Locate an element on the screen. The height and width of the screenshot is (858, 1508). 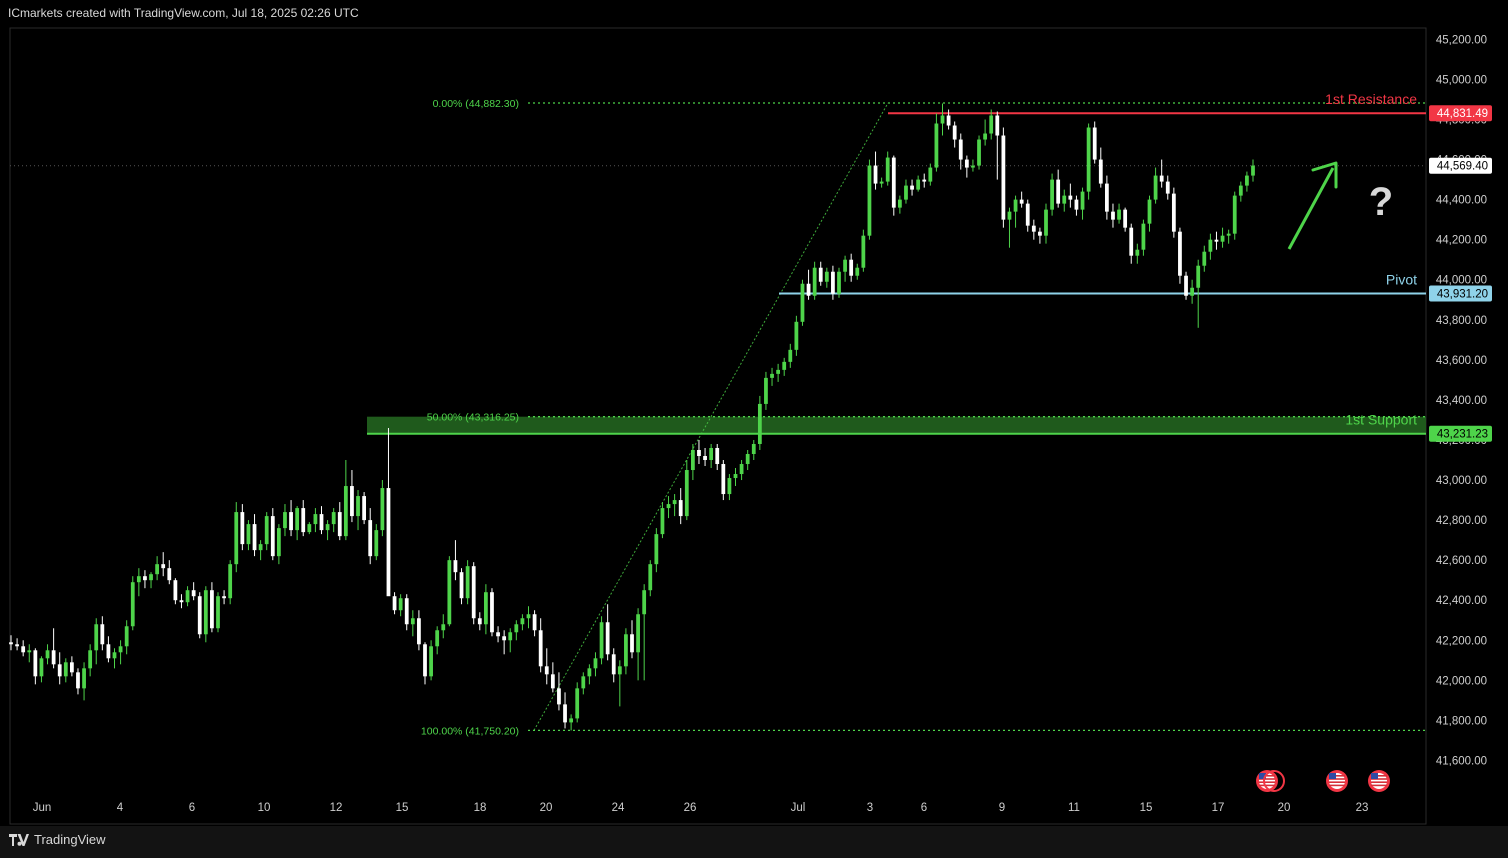
price-tick-label: 43,000.00 is located at coordinates (1461, 481).